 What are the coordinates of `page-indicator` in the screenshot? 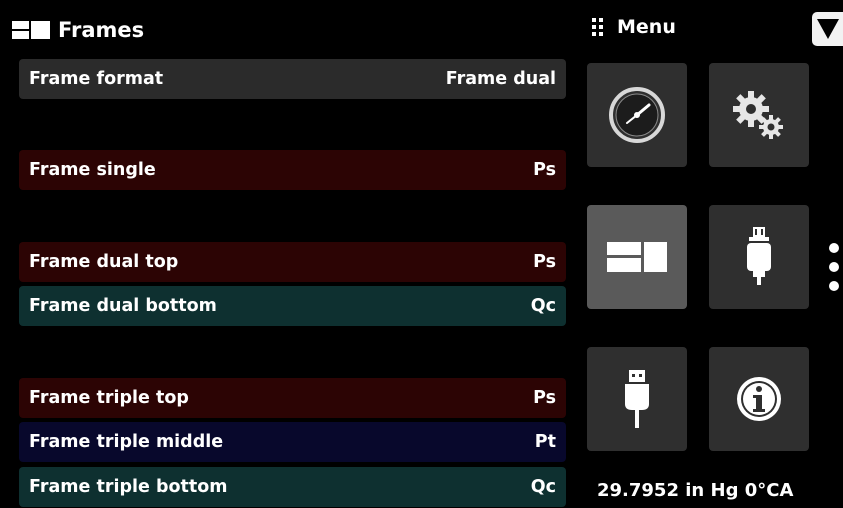 It's located at (834, 267).